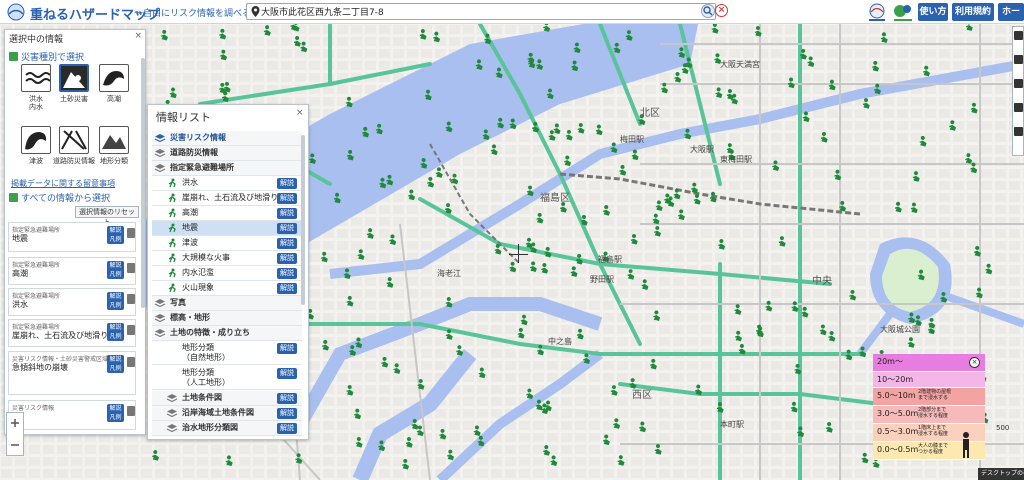 This screenshot has width=1024, height=480. What do you see at coordinates (227, 198) in the screenshot?
I see `info-list-row: 崖崩れ、土石流及び地滑り 解説` at bounding box center [227, 198].